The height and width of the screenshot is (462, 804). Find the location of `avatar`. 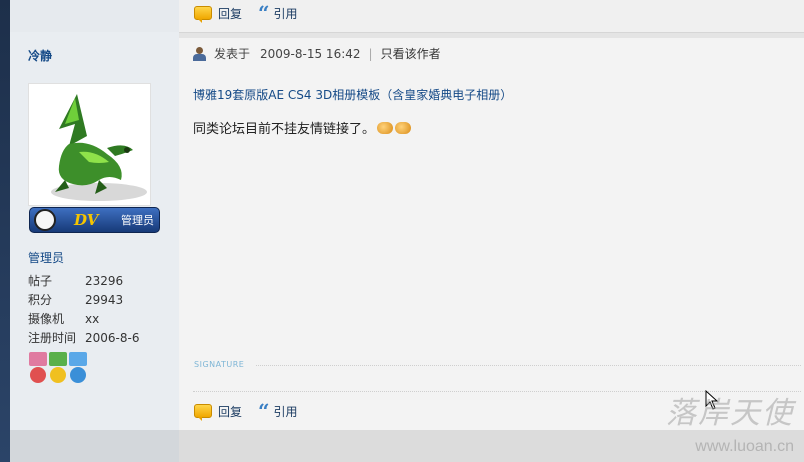

avatar is located at coordinates (89, 144).